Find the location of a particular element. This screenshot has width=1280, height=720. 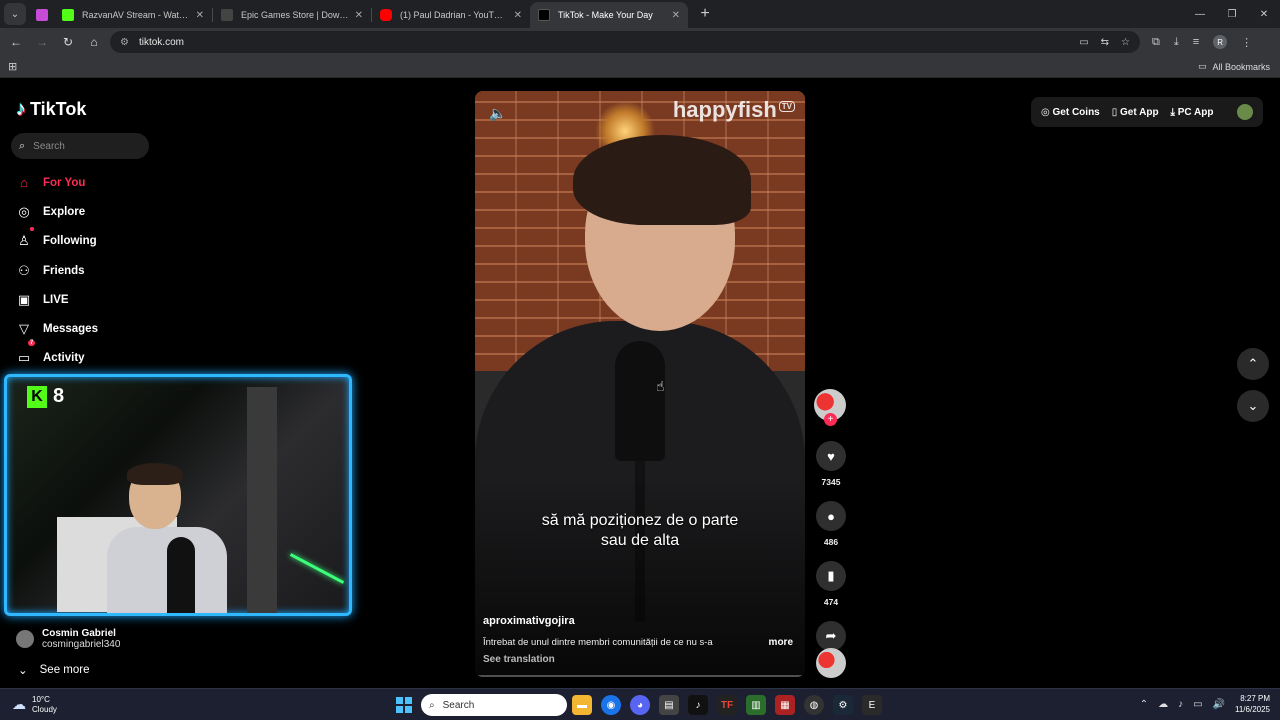

typeface-app-icon: TF is located at coordinates (727, 705).